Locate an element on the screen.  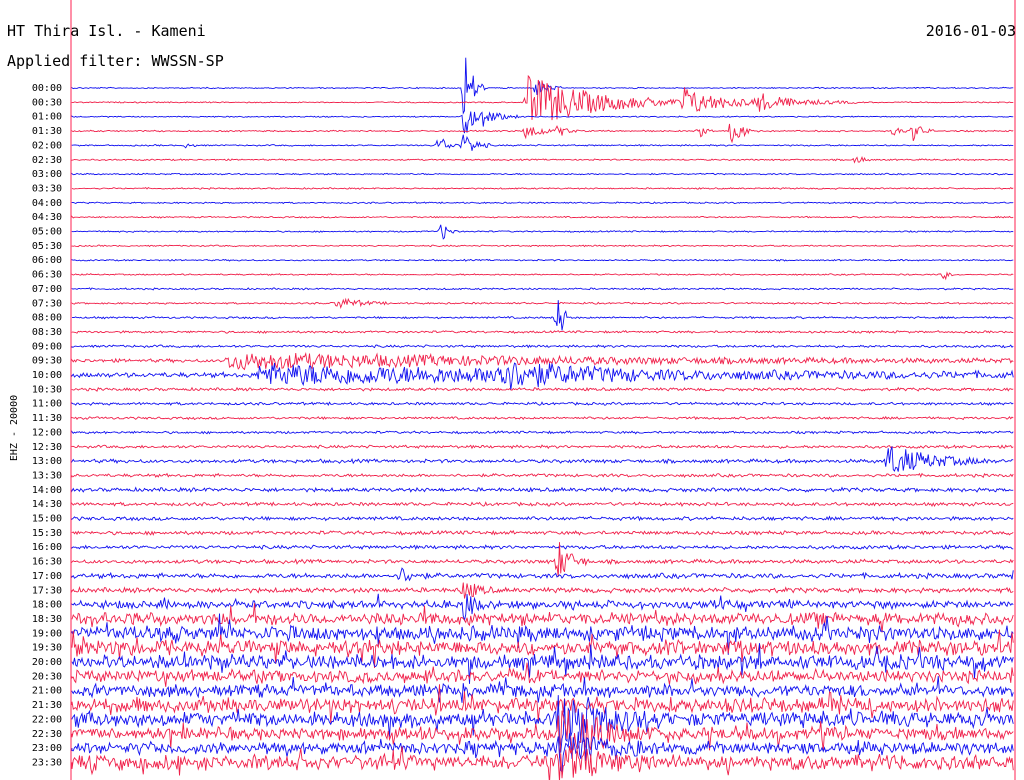
row-label-1300: 13:00 is located at coordinates (47, 461).